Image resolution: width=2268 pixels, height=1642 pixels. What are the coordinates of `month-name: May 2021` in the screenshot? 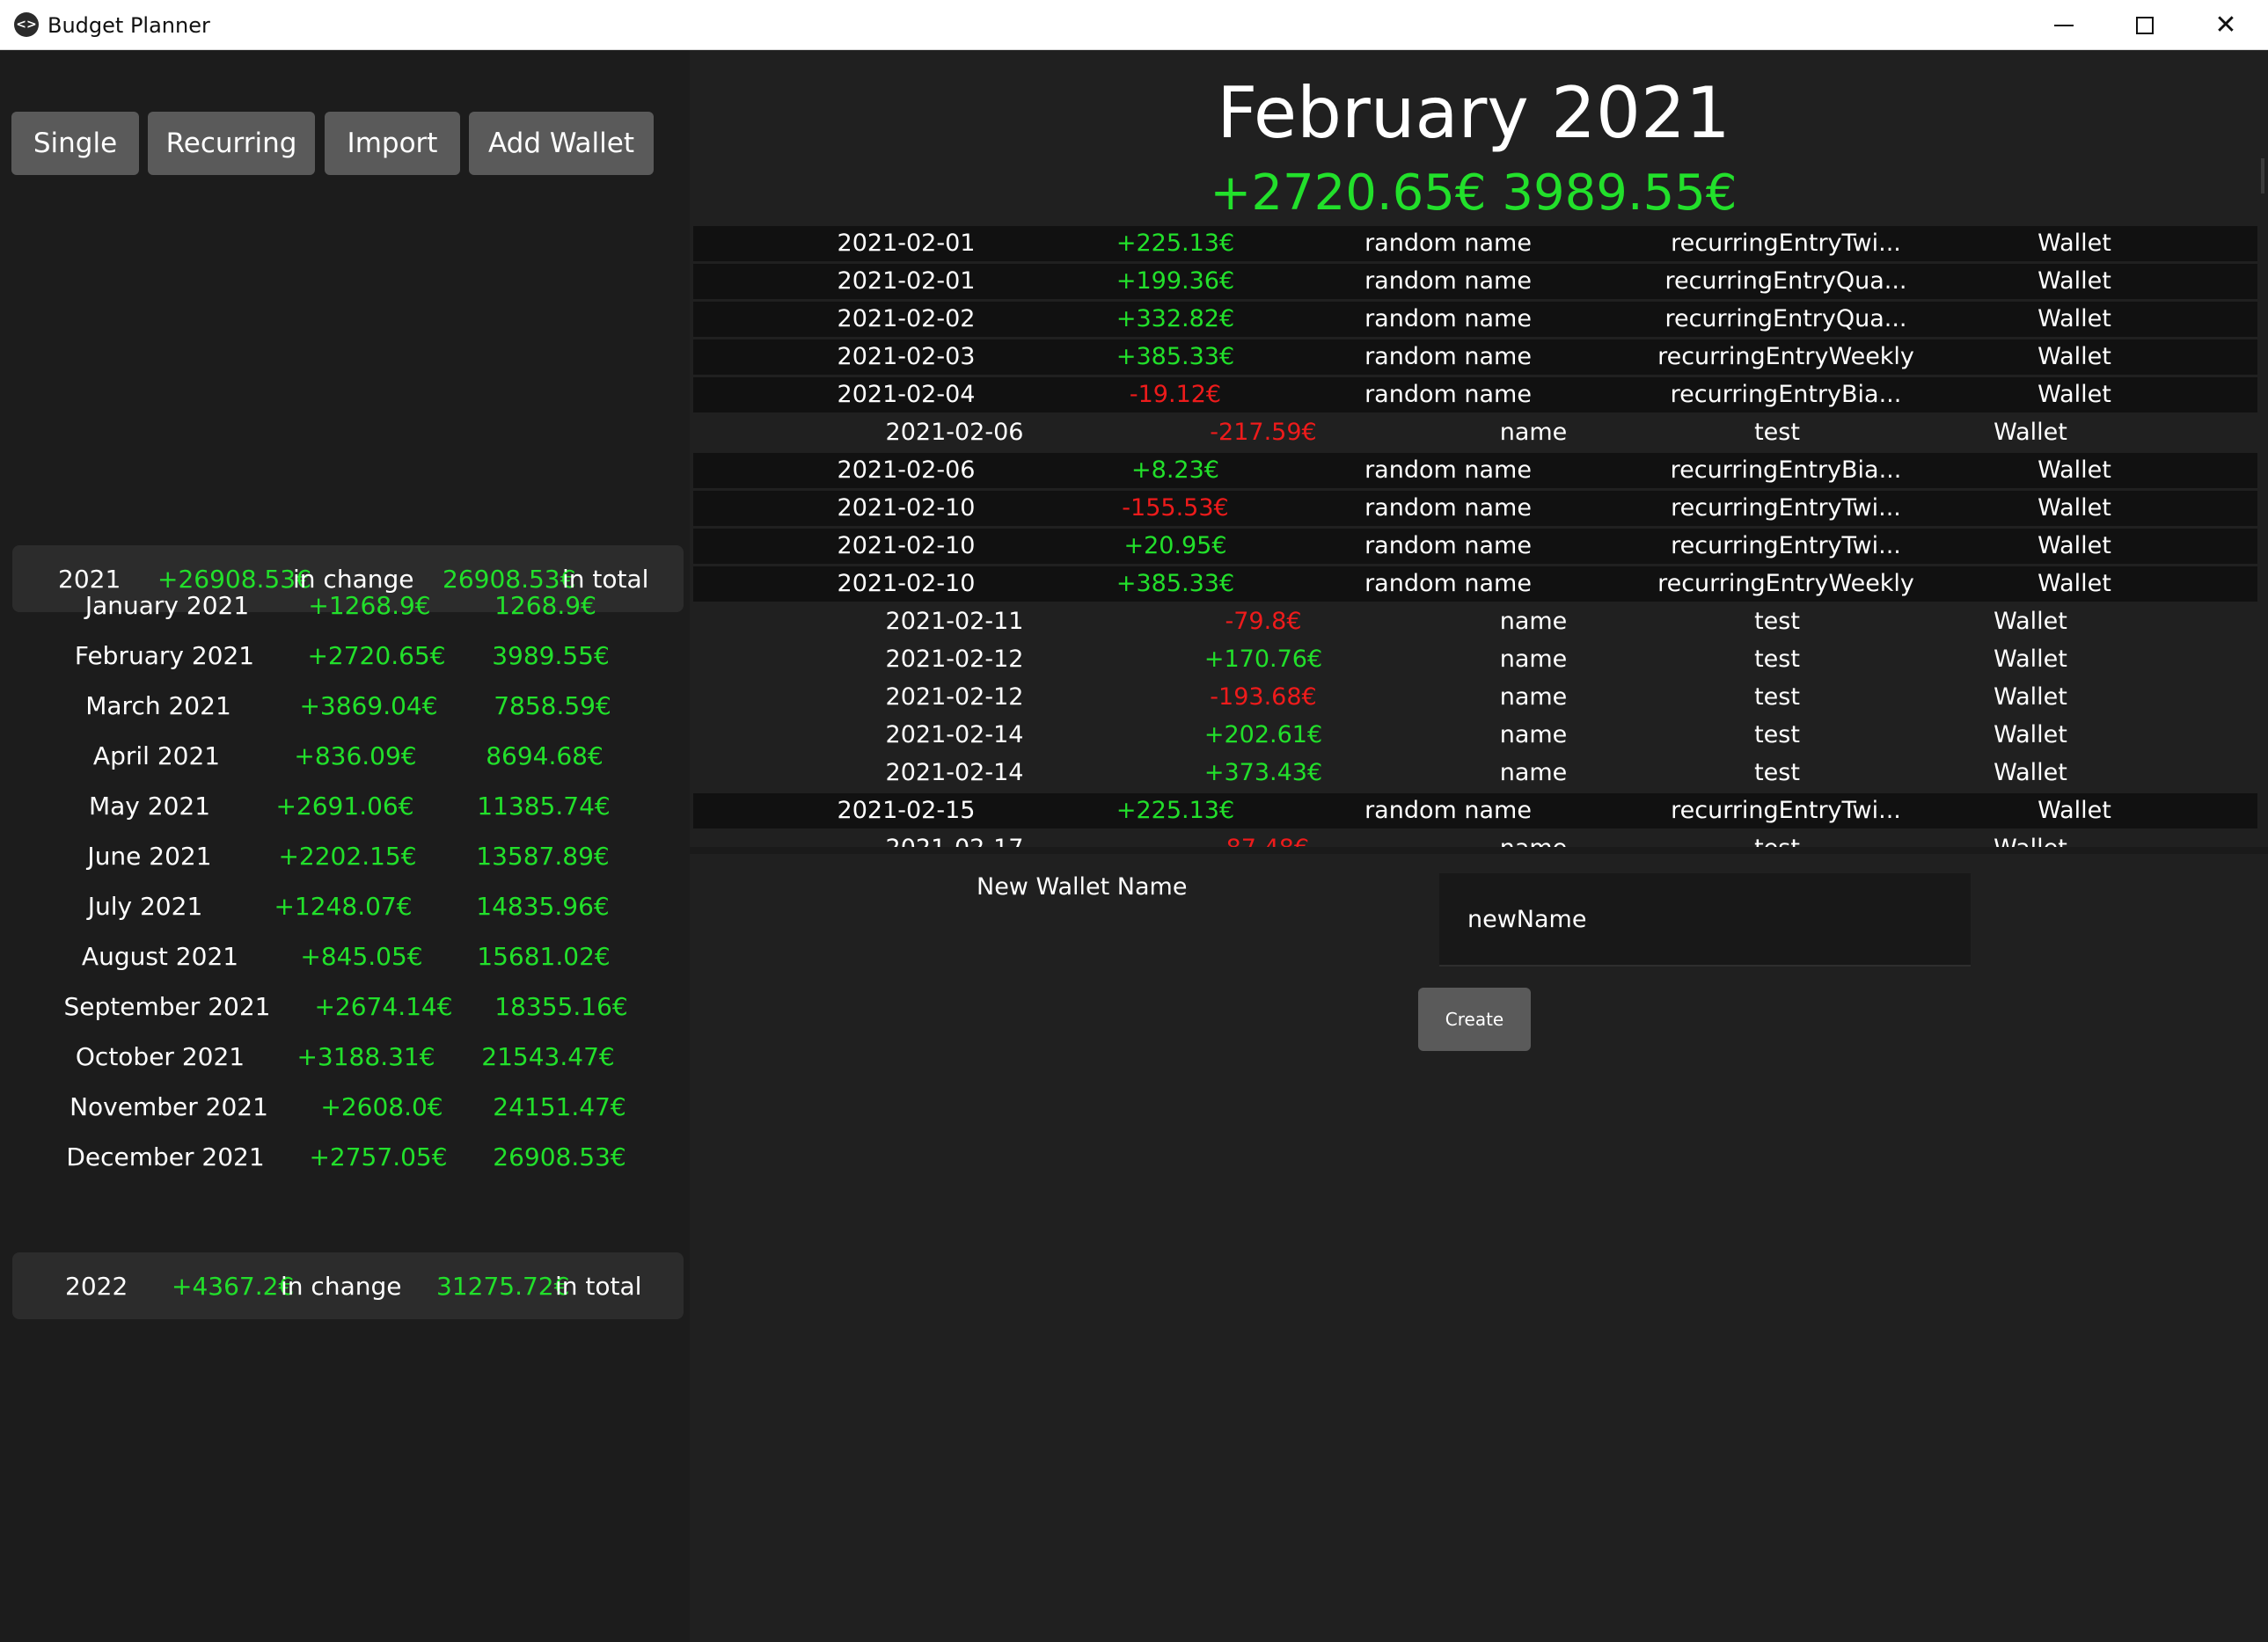 It's located at (149, 807).